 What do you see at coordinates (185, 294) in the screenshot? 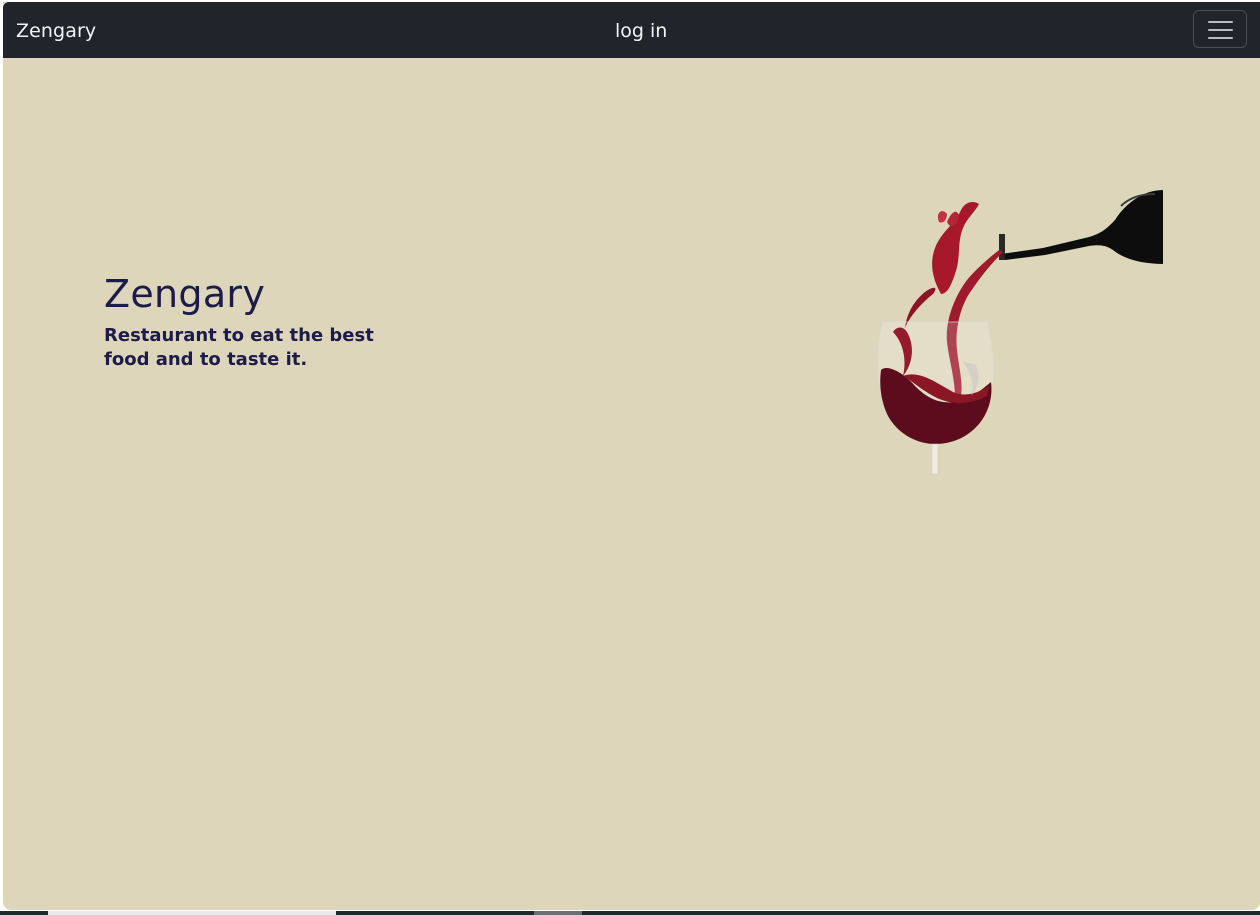
I see `hero-title: Zengary` at bounding box center [185, 294].